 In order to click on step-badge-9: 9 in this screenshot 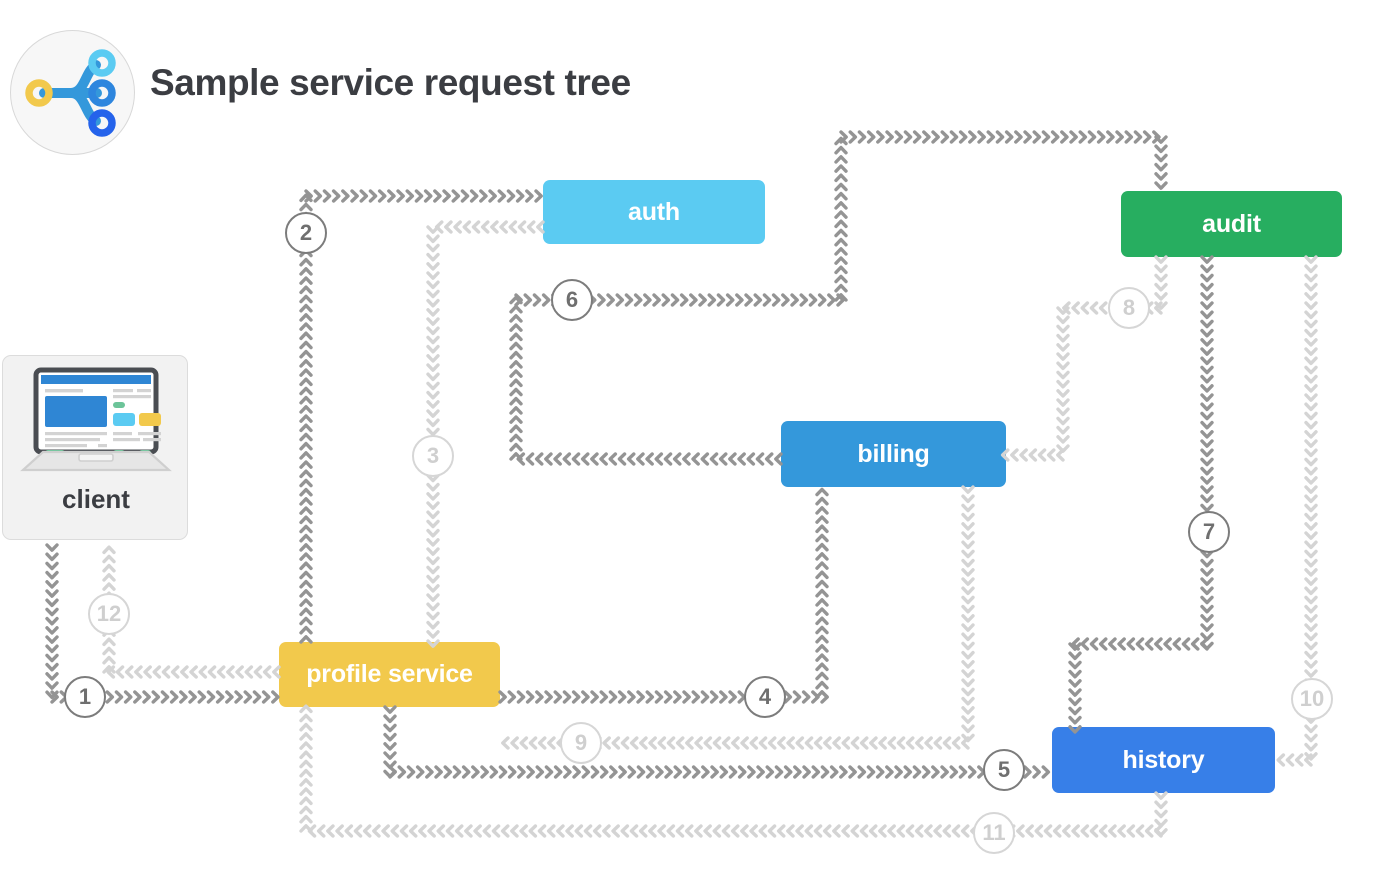, I will do `click(581, 743)`.